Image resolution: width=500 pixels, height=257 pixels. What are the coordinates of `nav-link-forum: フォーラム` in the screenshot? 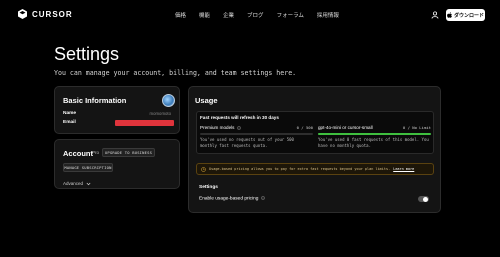 It's located at (290, 15).